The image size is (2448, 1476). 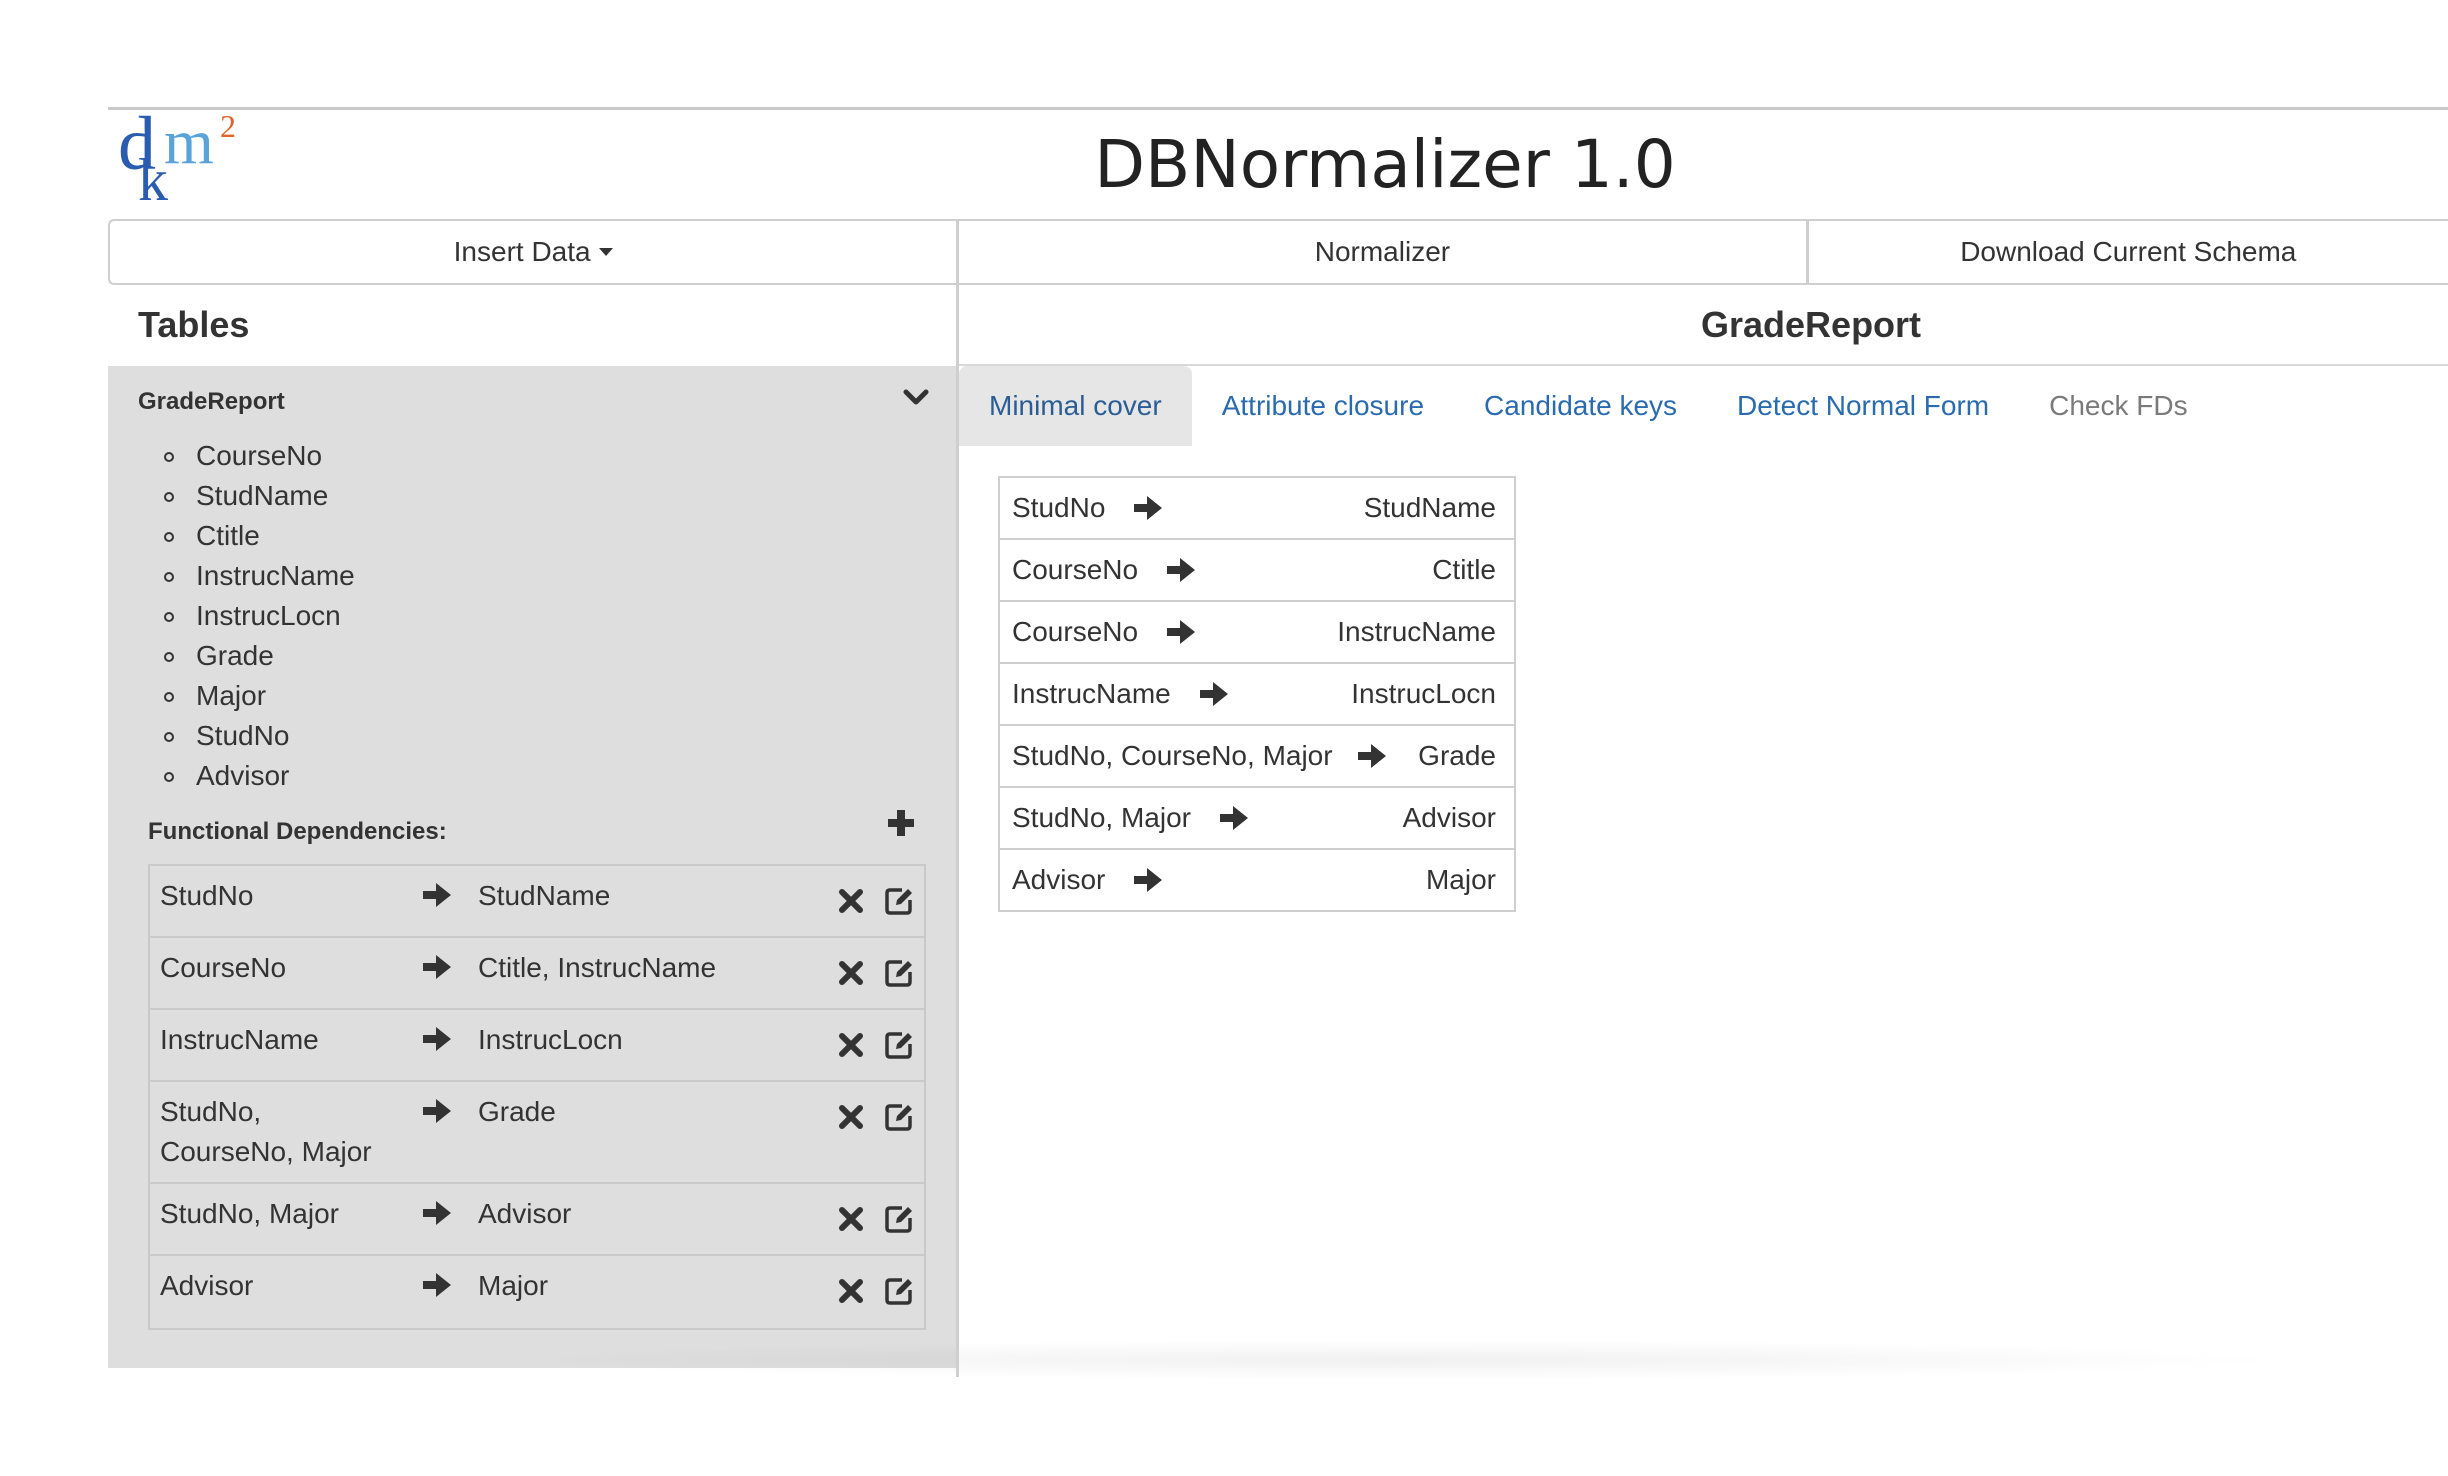 What do you see at coordinates (239, 1039) in the screenshot?
I see `fd-lhs: InstrucName` at bounding box center [239, 1039].